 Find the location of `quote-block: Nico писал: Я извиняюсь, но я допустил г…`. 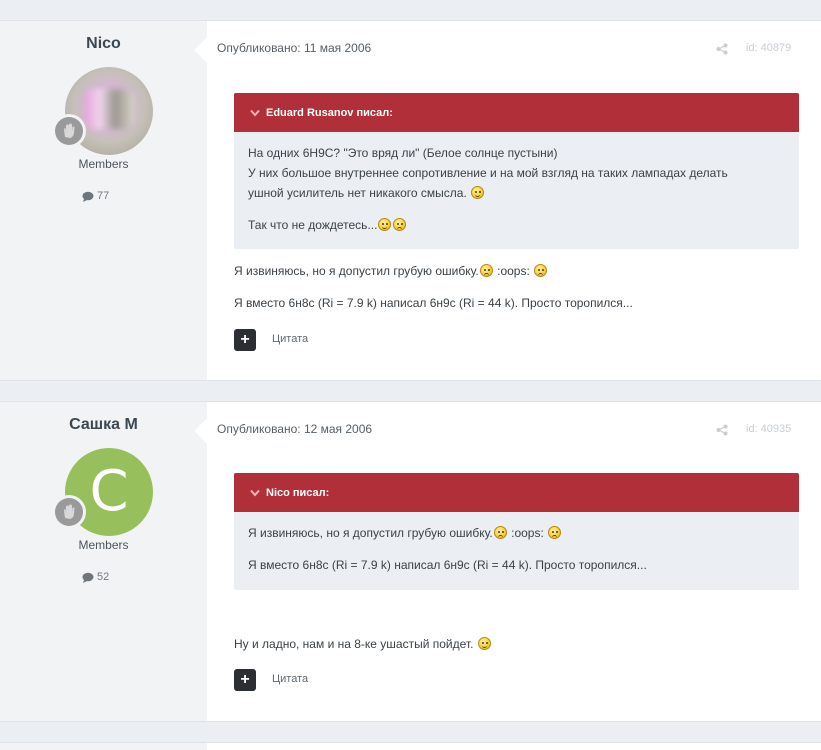

quote-block: Nico писал: Я извиняюсь, но я допустил г… is located at coordinates (516, 531).